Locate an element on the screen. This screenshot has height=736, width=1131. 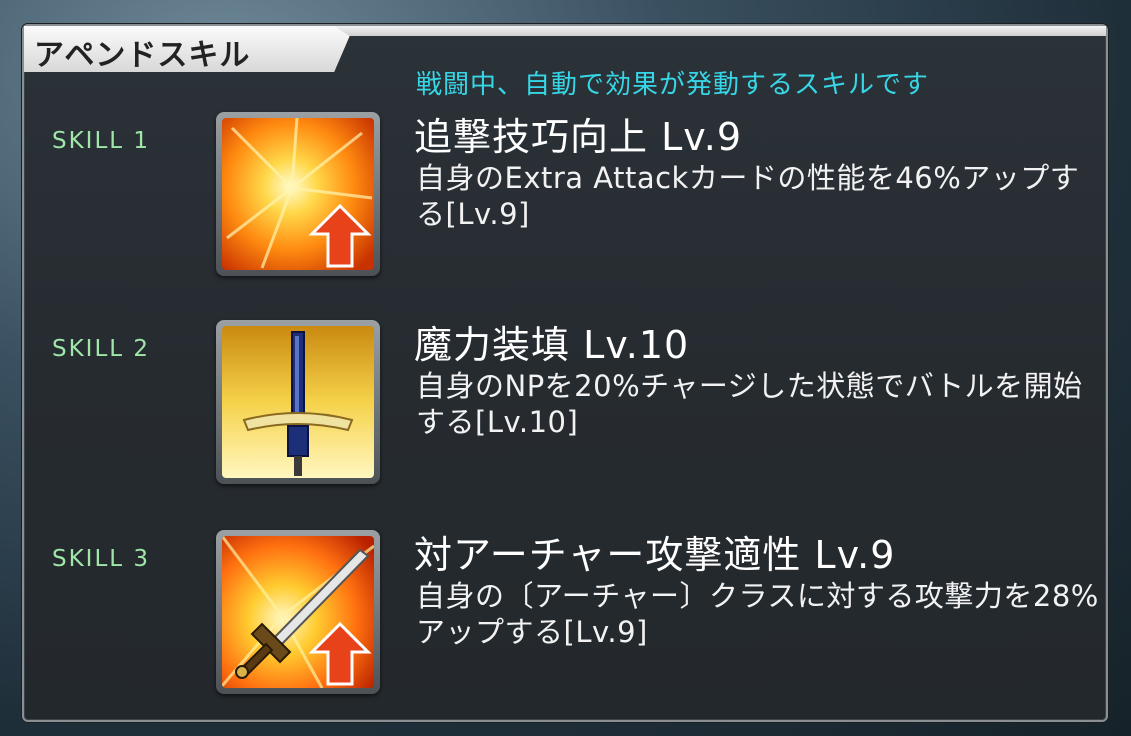
sword-charge-icon is located at coordinates (298, 402).